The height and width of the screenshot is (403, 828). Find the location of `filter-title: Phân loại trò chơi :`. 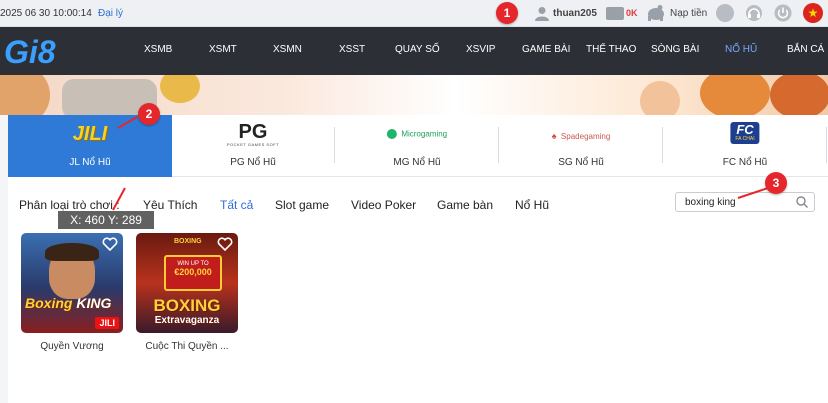

filter-title: Phân loại trò chơi : is located at coordinates (69, 205).